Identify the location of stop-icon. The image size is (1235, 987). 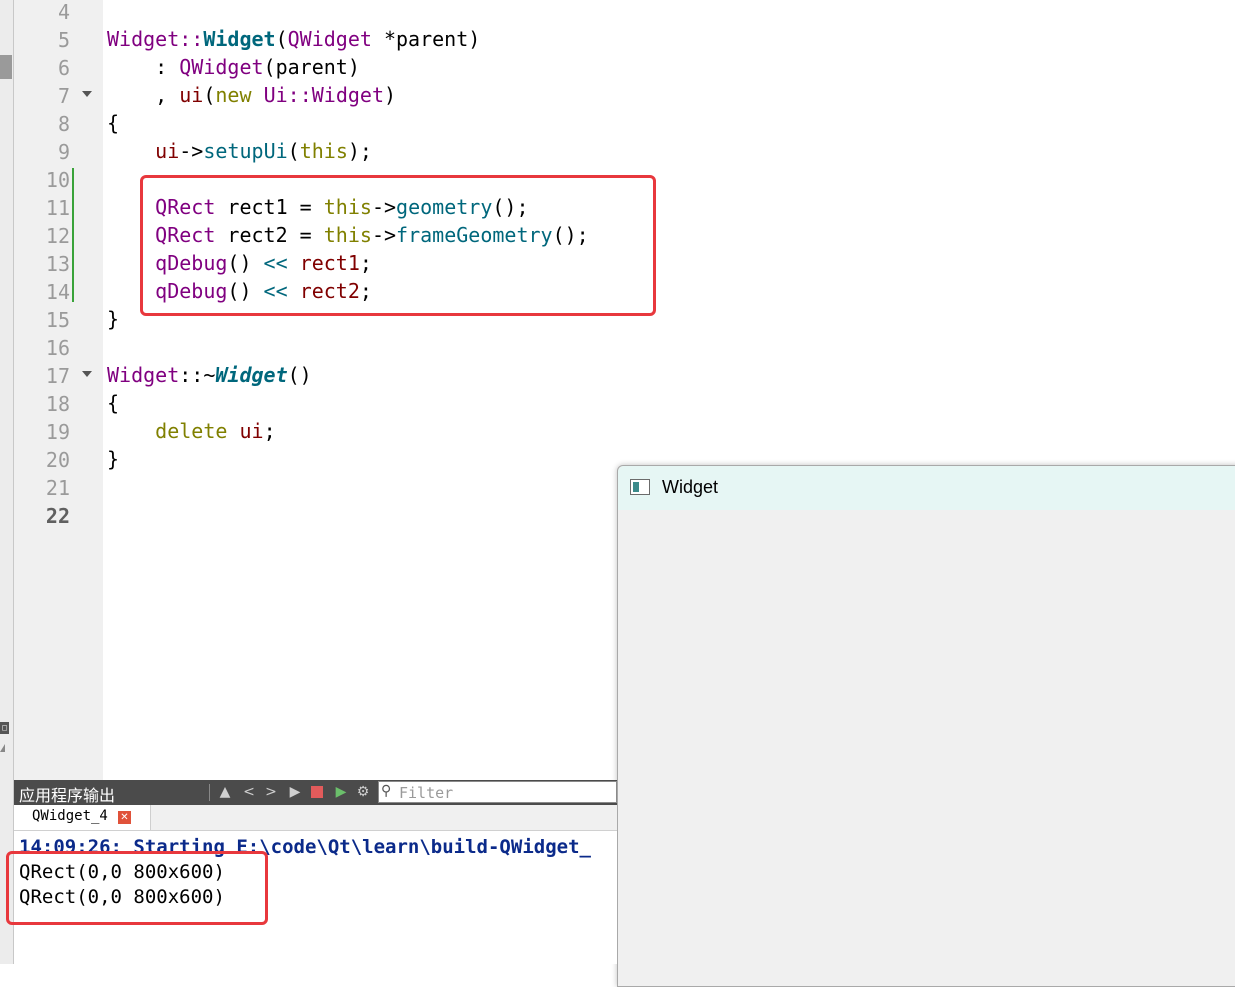
(317, 792).